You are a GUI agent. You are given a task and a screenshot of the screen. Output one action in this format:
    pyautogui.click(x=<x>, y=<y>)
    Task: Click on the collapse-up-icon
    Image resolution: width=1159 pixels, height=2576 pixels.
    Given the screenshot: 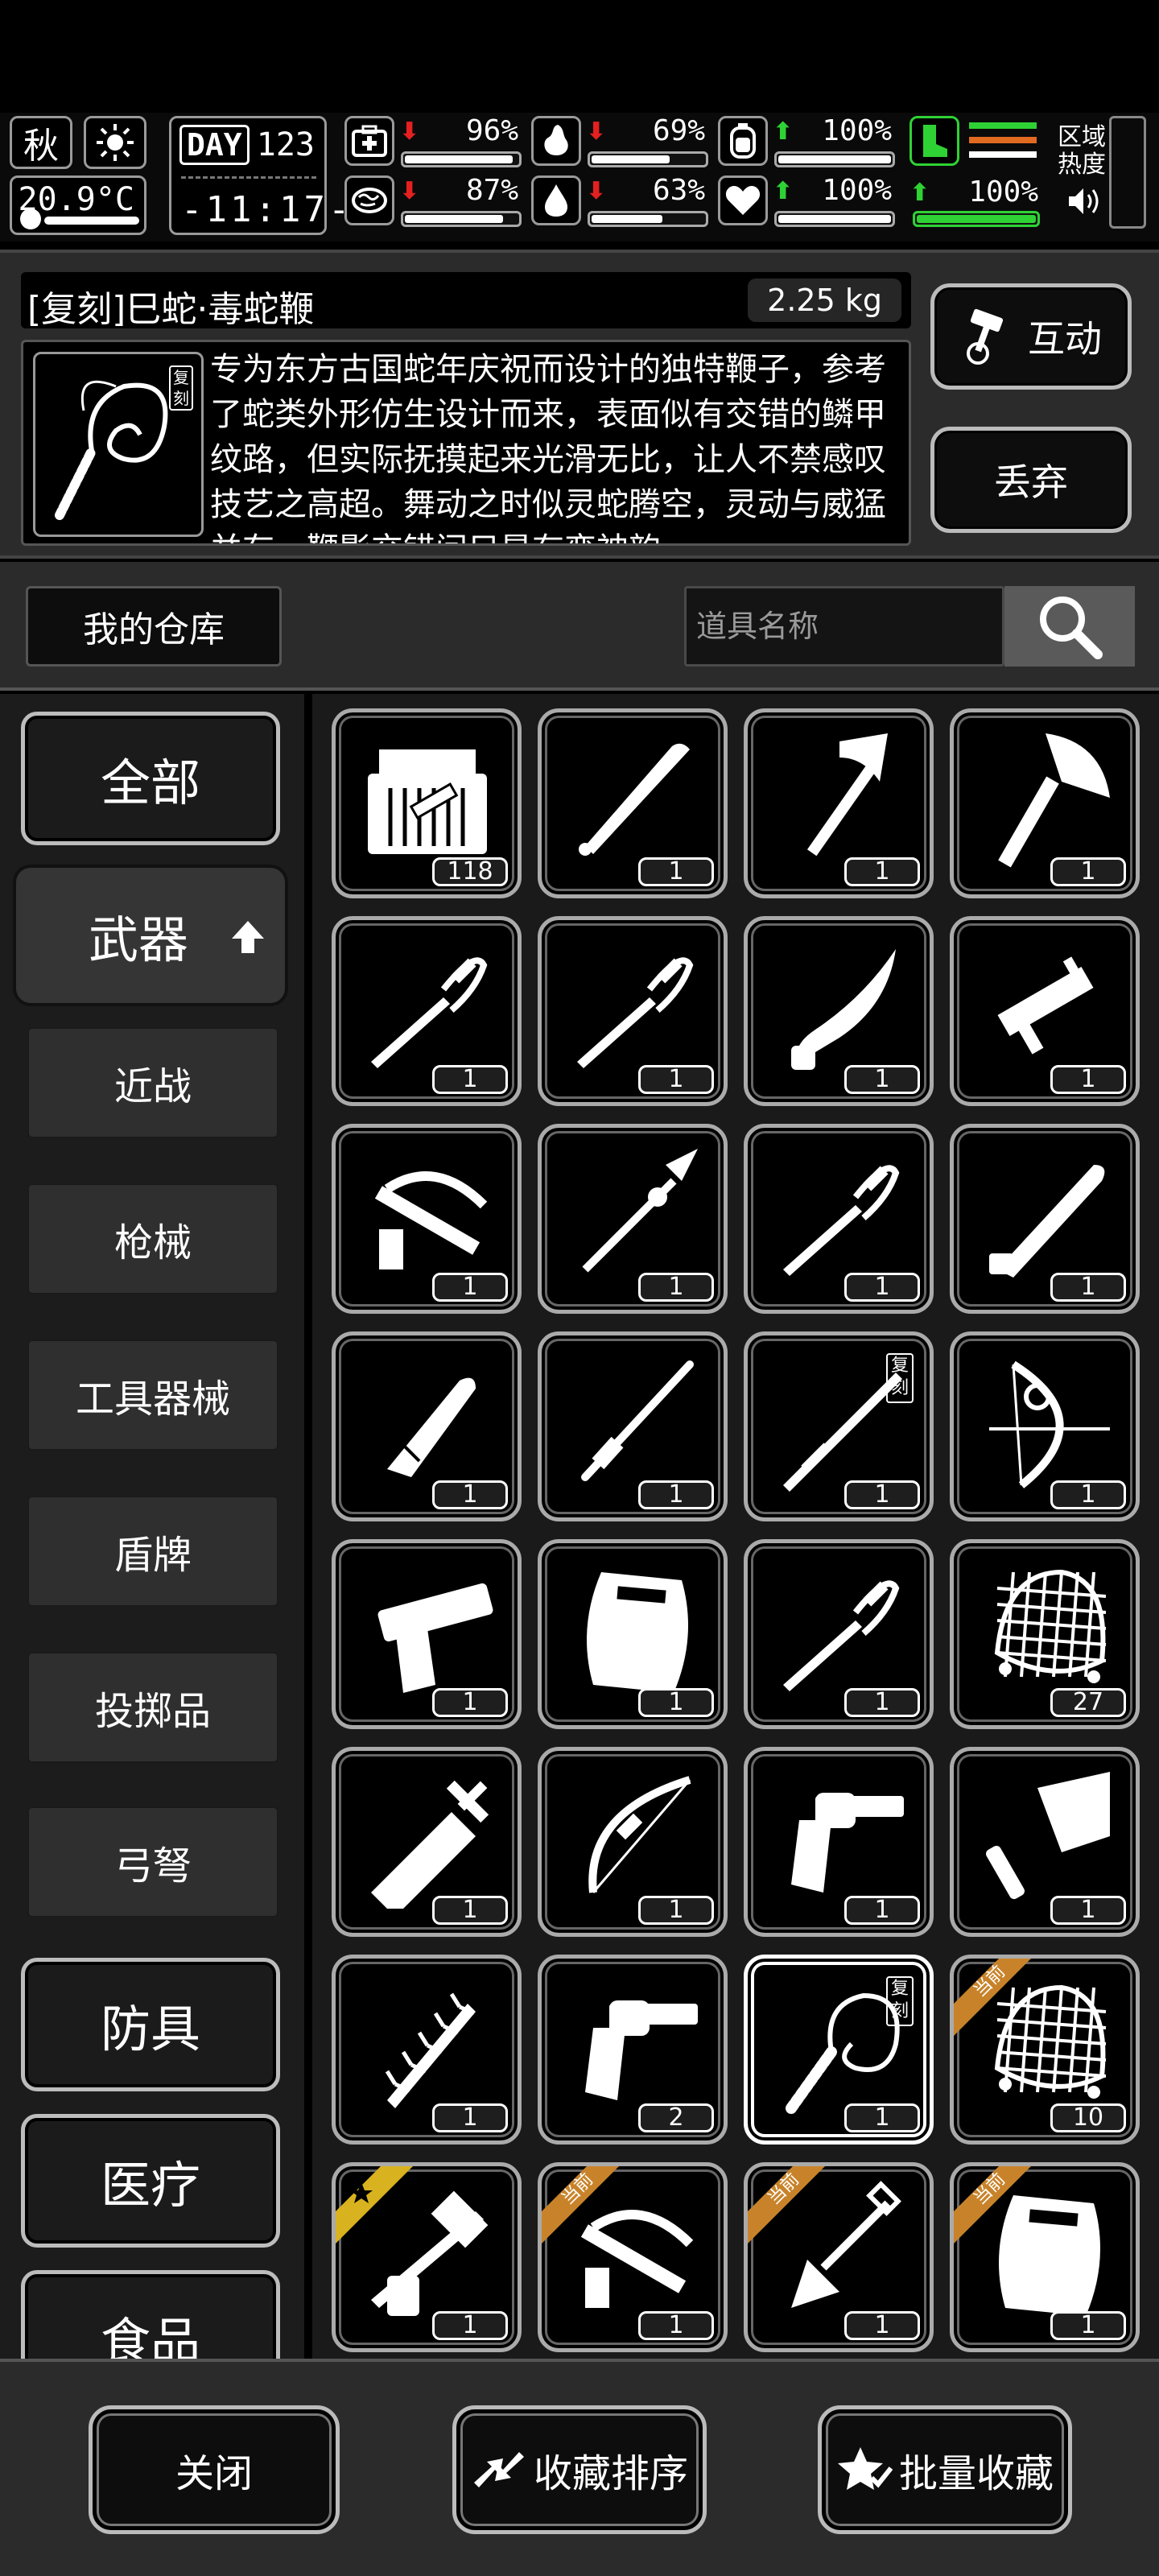 What is the action you would take?
    pyautogui.click(x=248, y=937)
    